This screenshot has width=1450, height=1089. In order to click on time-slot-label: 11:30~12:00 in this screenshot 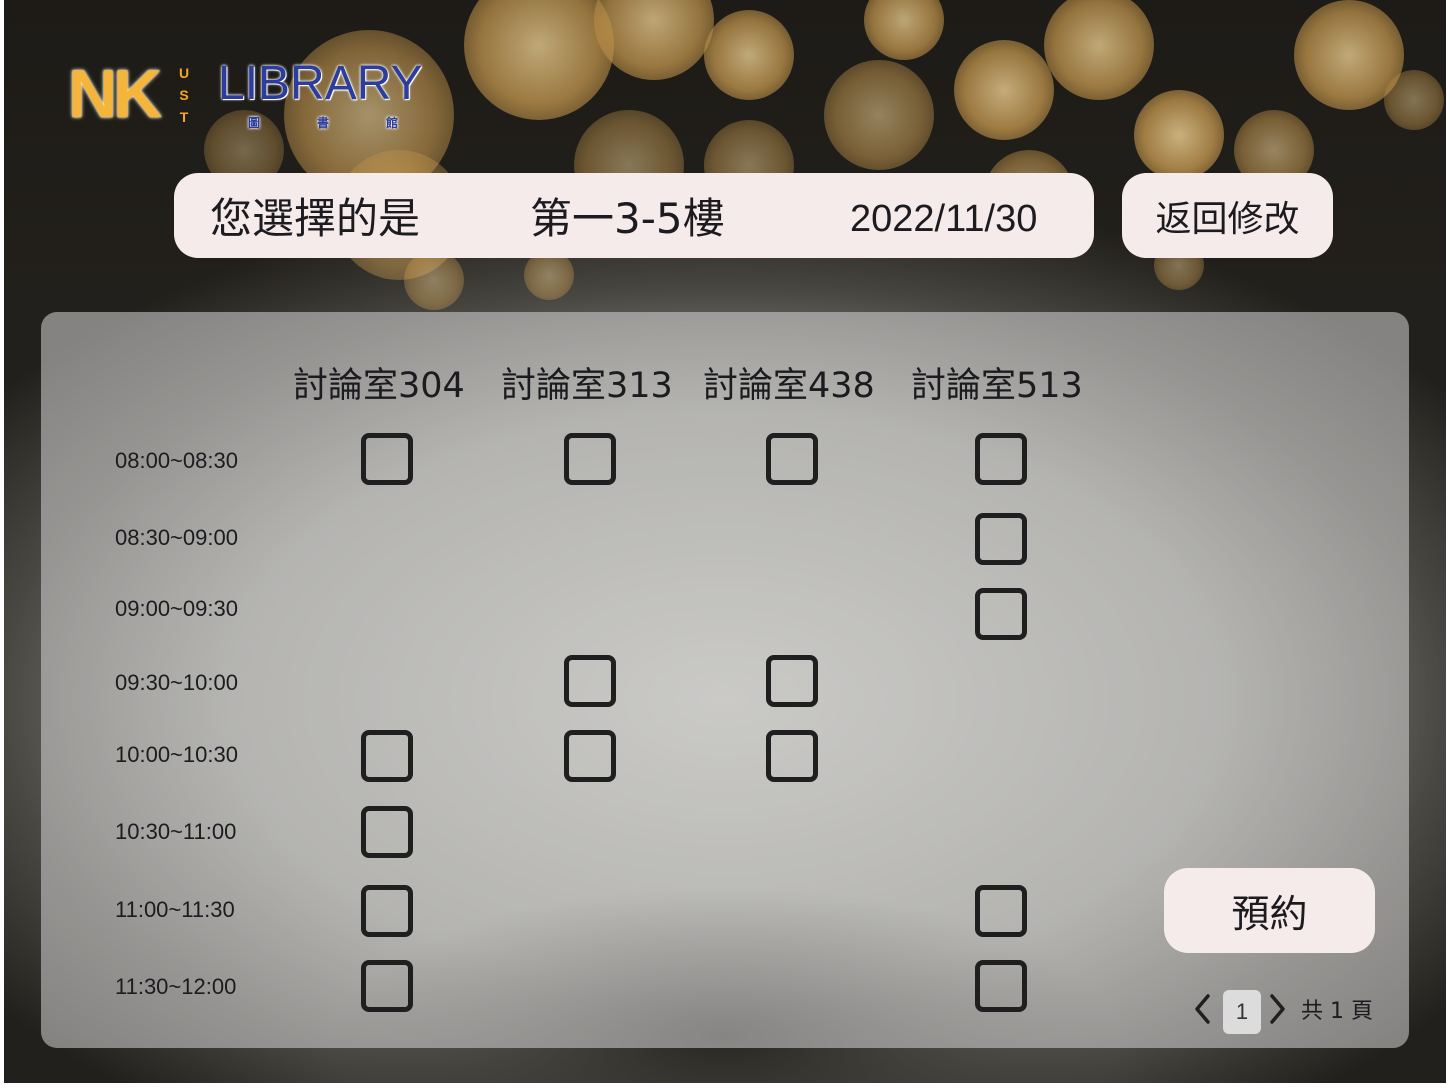, I will do `click(176, 986)`.